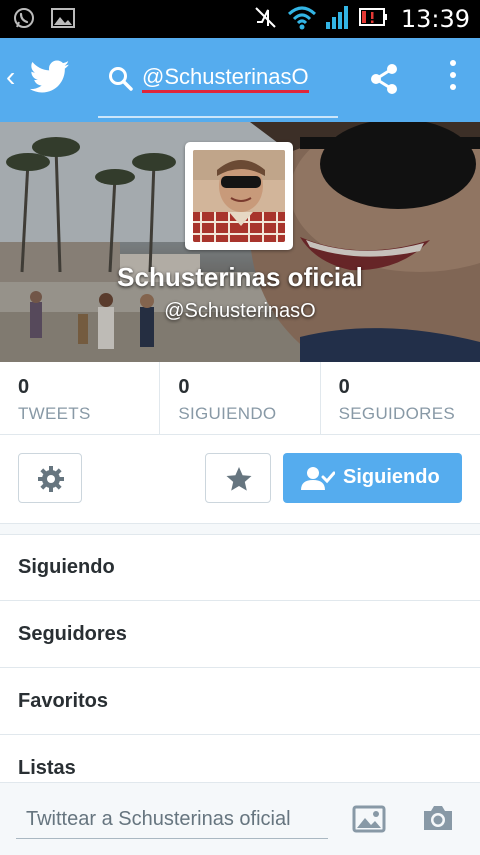 The image size is (480, 855). What do you see at coordinates (172, 820) in the screenshot?
I see `tweet-compose-input` at bounding box center [172, 820].